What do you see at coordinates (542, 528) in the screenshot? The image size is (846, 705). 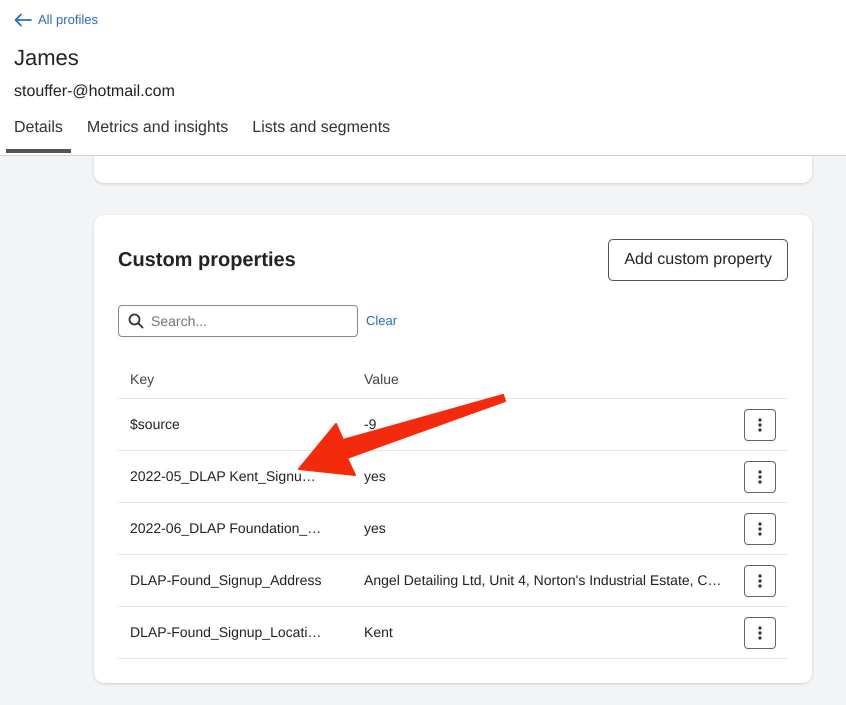 I see `table-cell: yes` at bounding box center [542, 528].